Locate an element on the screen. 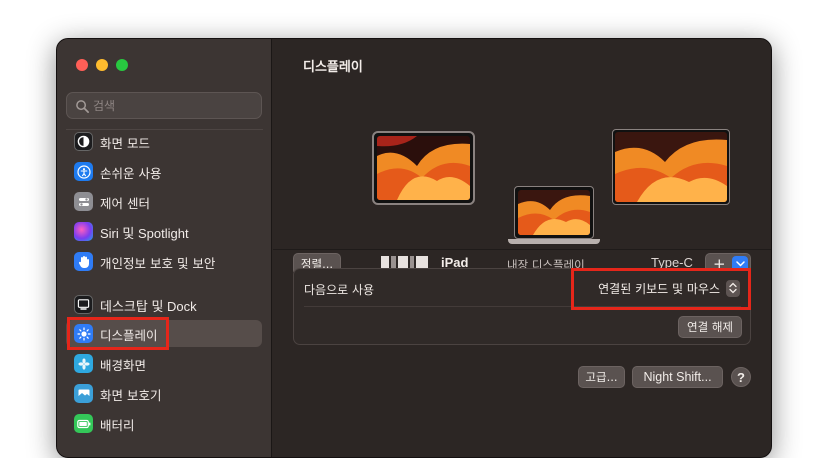 This screenshot has width=813, height=458. search-input is located at coordinates (173, 106).